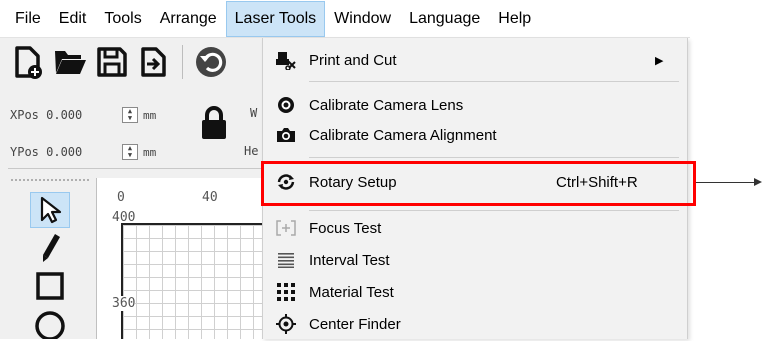 This screenshot has height=341, width=765. What do you see at coordinates (727, 182) in the screenshot?
I see `annotation-arrow-line` at bounding box center [727, 182].